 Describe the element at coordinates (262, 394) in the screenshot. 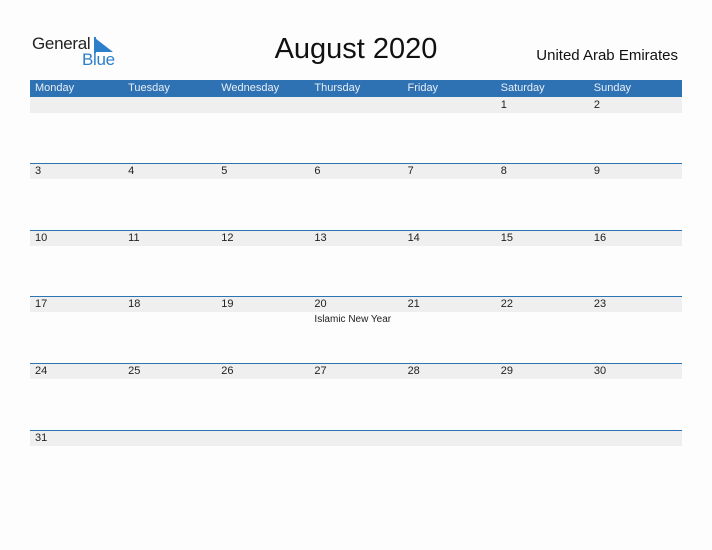

I see `day-cell: 26` at that location.